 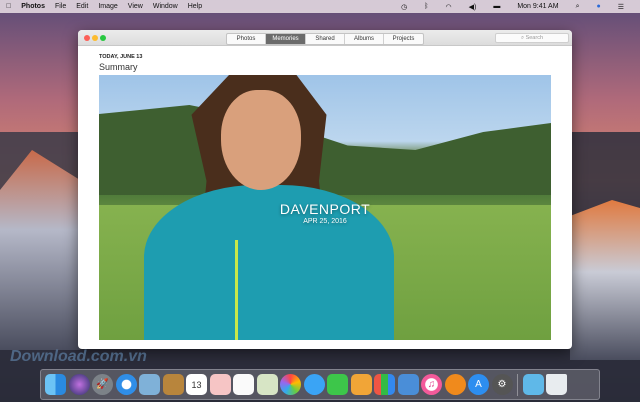 I want to click on menu-window: Window, so click(x=165, y=6).